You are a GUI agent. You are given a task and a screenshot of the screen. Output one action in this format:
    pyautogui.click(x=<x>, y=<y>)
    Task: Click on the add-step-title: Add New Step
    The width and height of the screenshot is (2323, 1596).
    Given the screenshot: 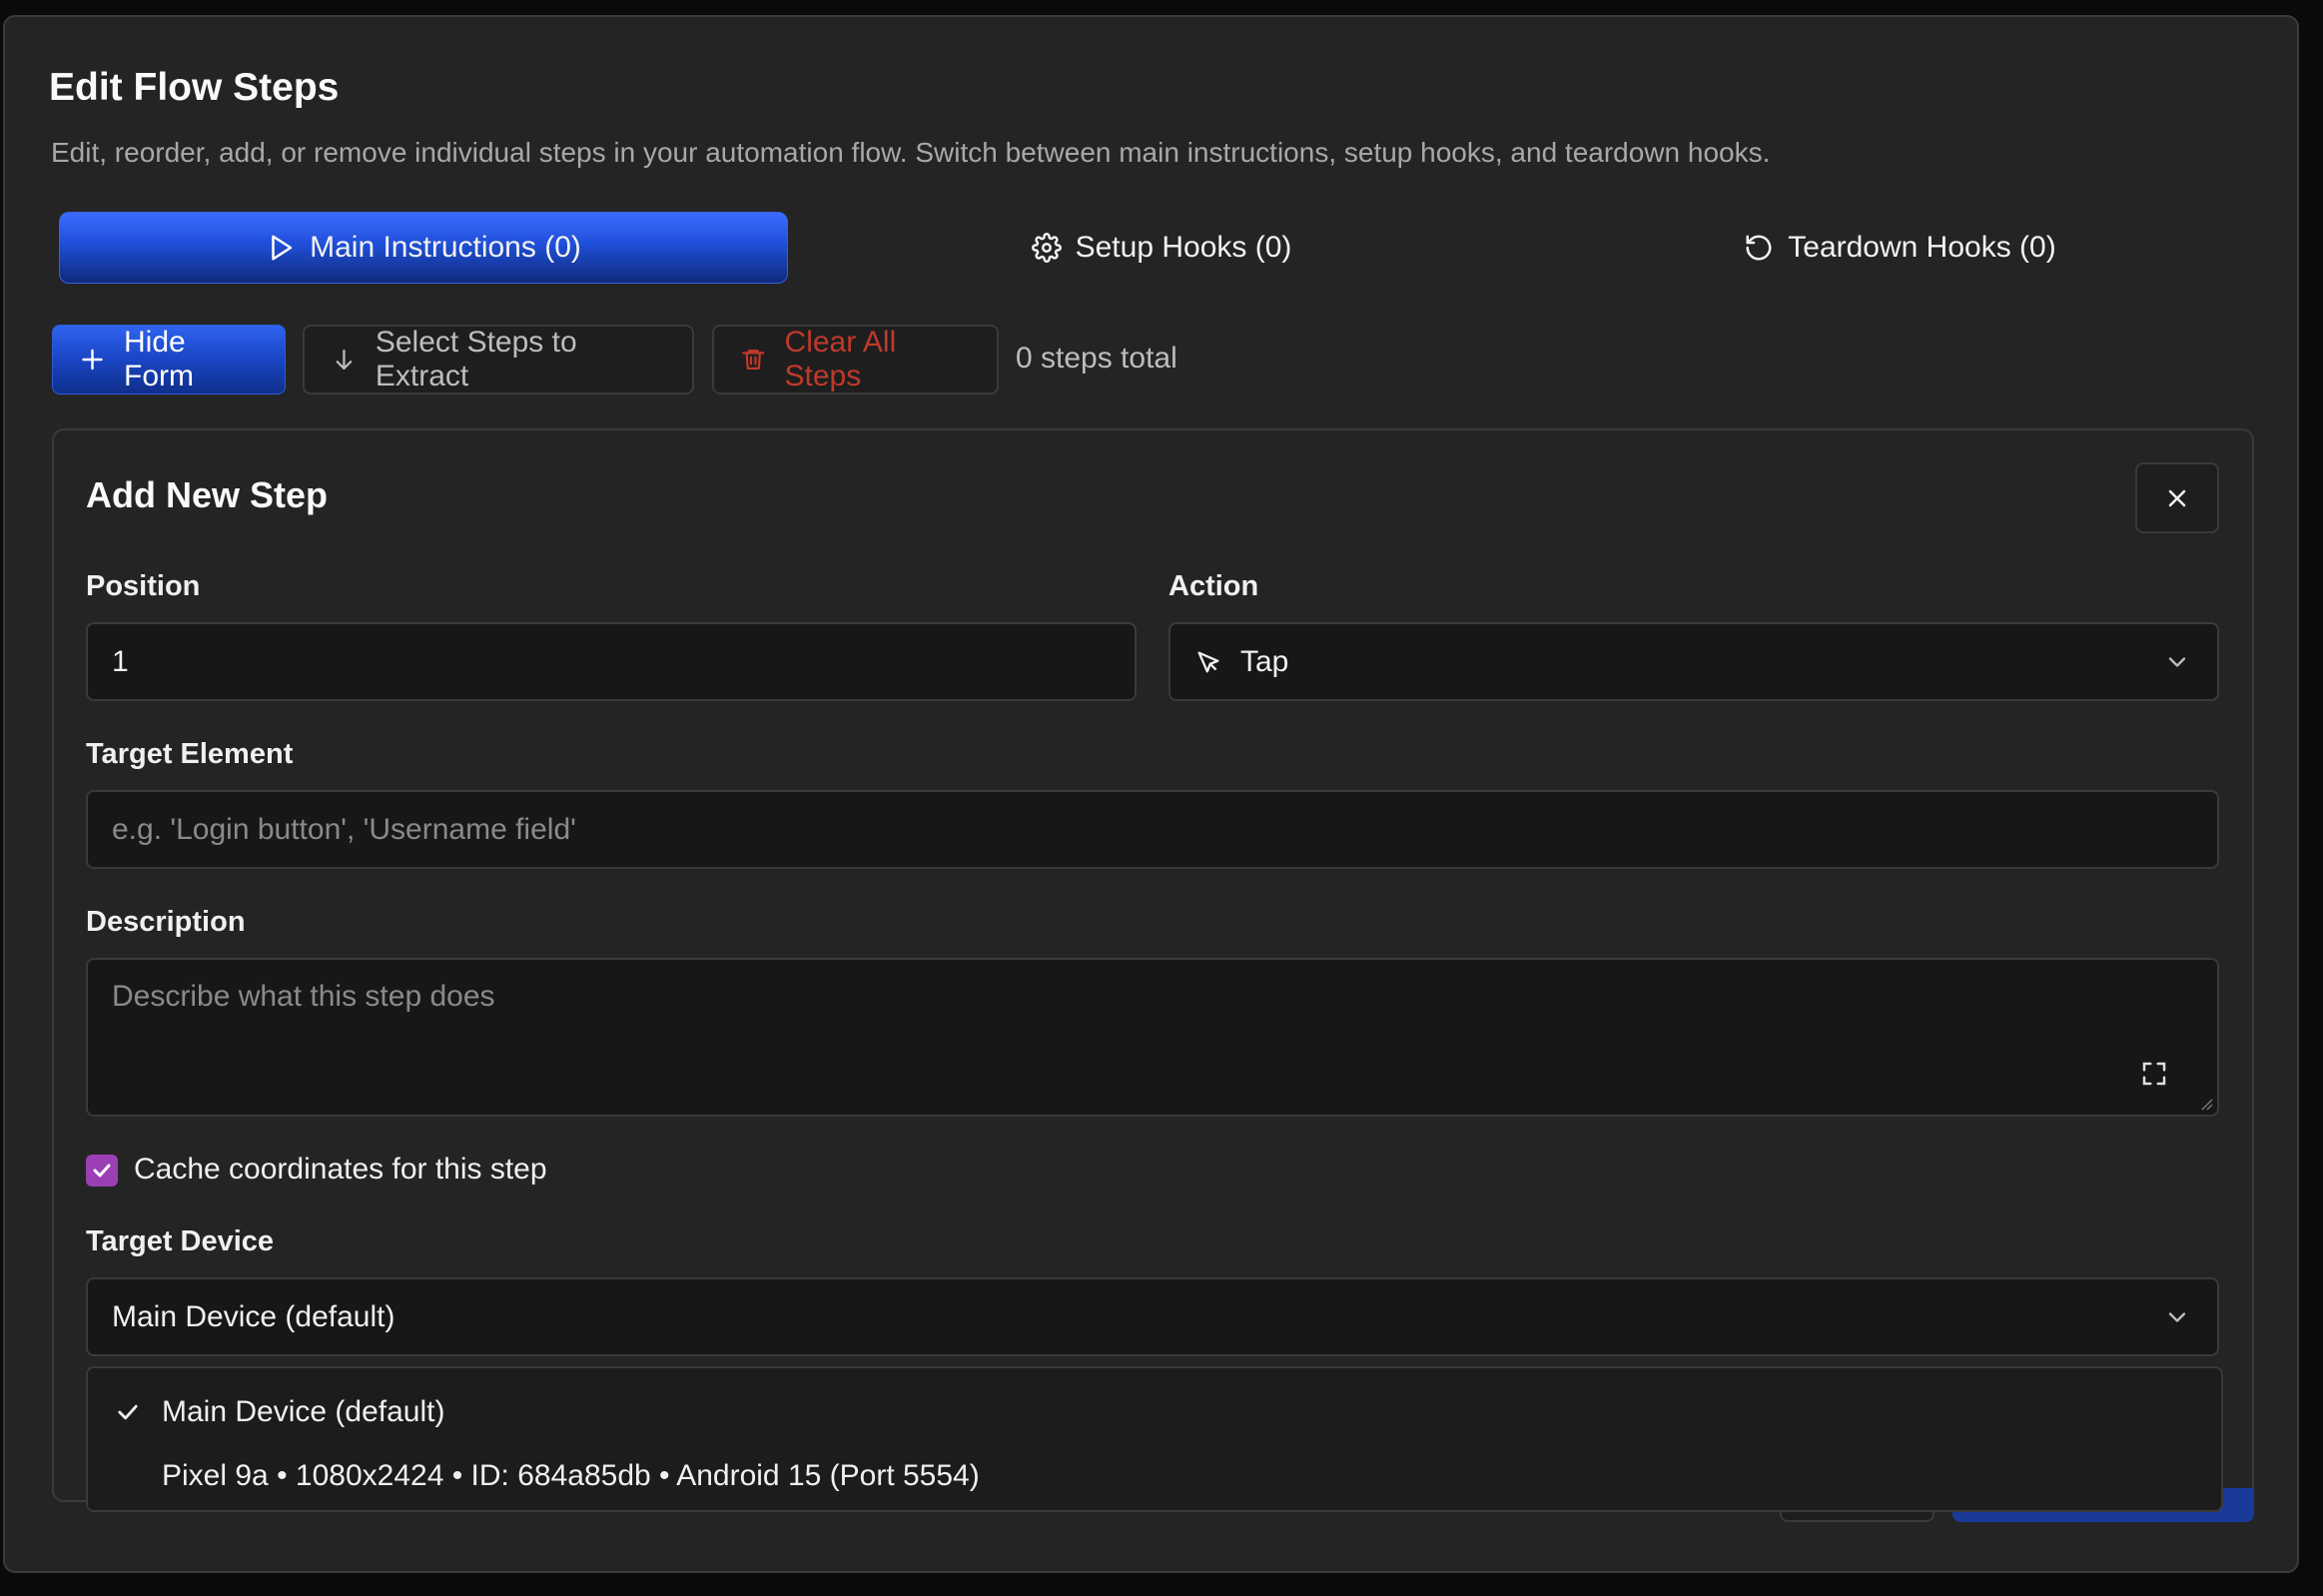 What is the action you would take?
    pyautogui.click(x=207, y=494)
    